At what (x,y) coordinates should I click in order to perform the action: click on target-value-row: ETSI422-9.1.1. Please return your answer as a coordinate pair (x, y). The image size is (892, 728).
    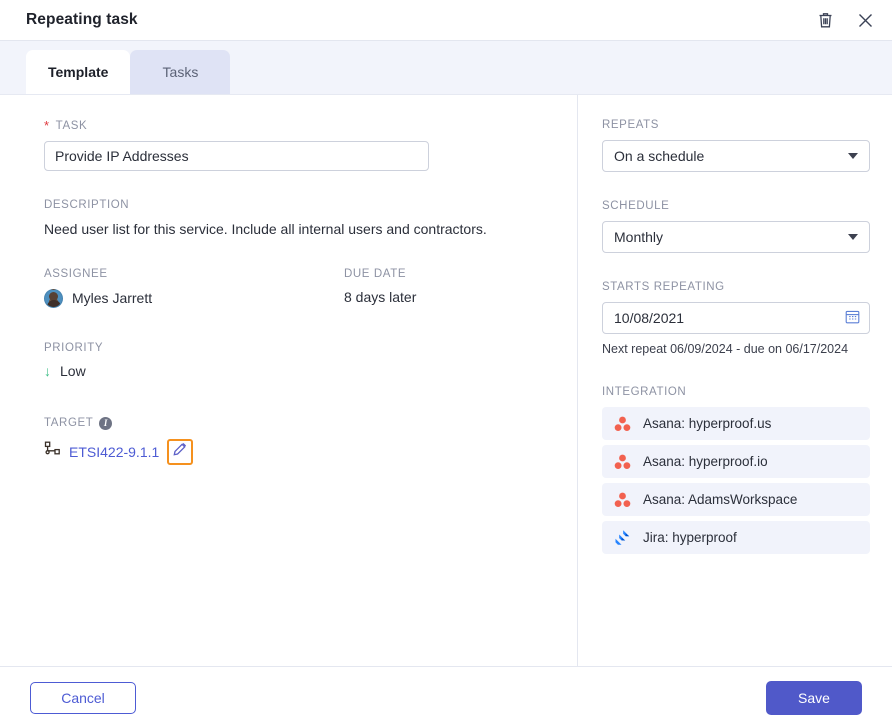
    Looking at the image, I should click on (295, 451).